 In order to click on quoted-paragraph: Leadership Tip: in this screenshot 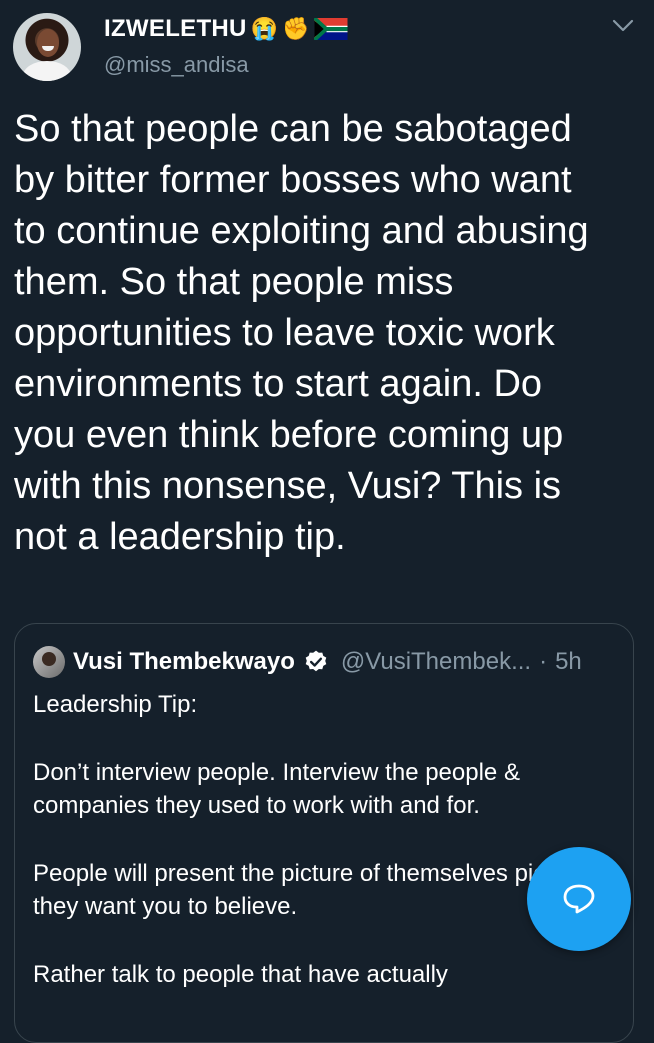, I will do `click(115, 704)`.